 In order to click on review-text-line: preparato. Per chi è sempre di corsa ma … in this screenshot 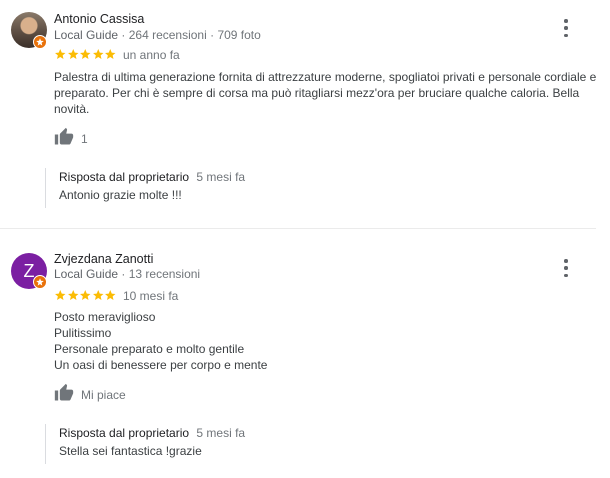, I will do `click(317, 93)`.